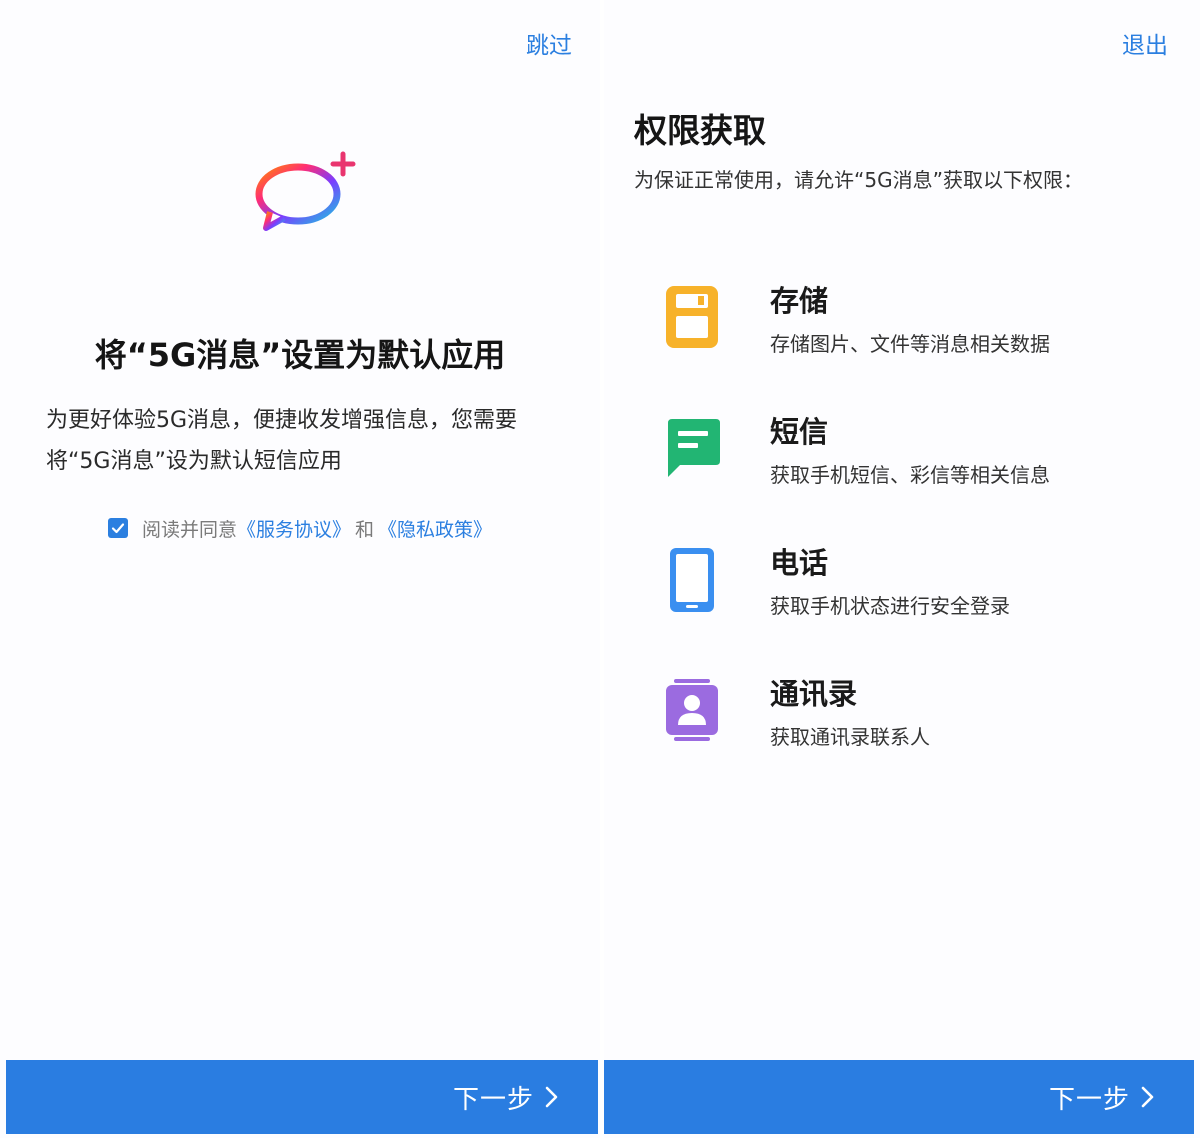  What do you see at coordinates (294, 528) in the screenshot?
I see `service-agreement-link: 《服务协议》` at bounding box center [294, 528].